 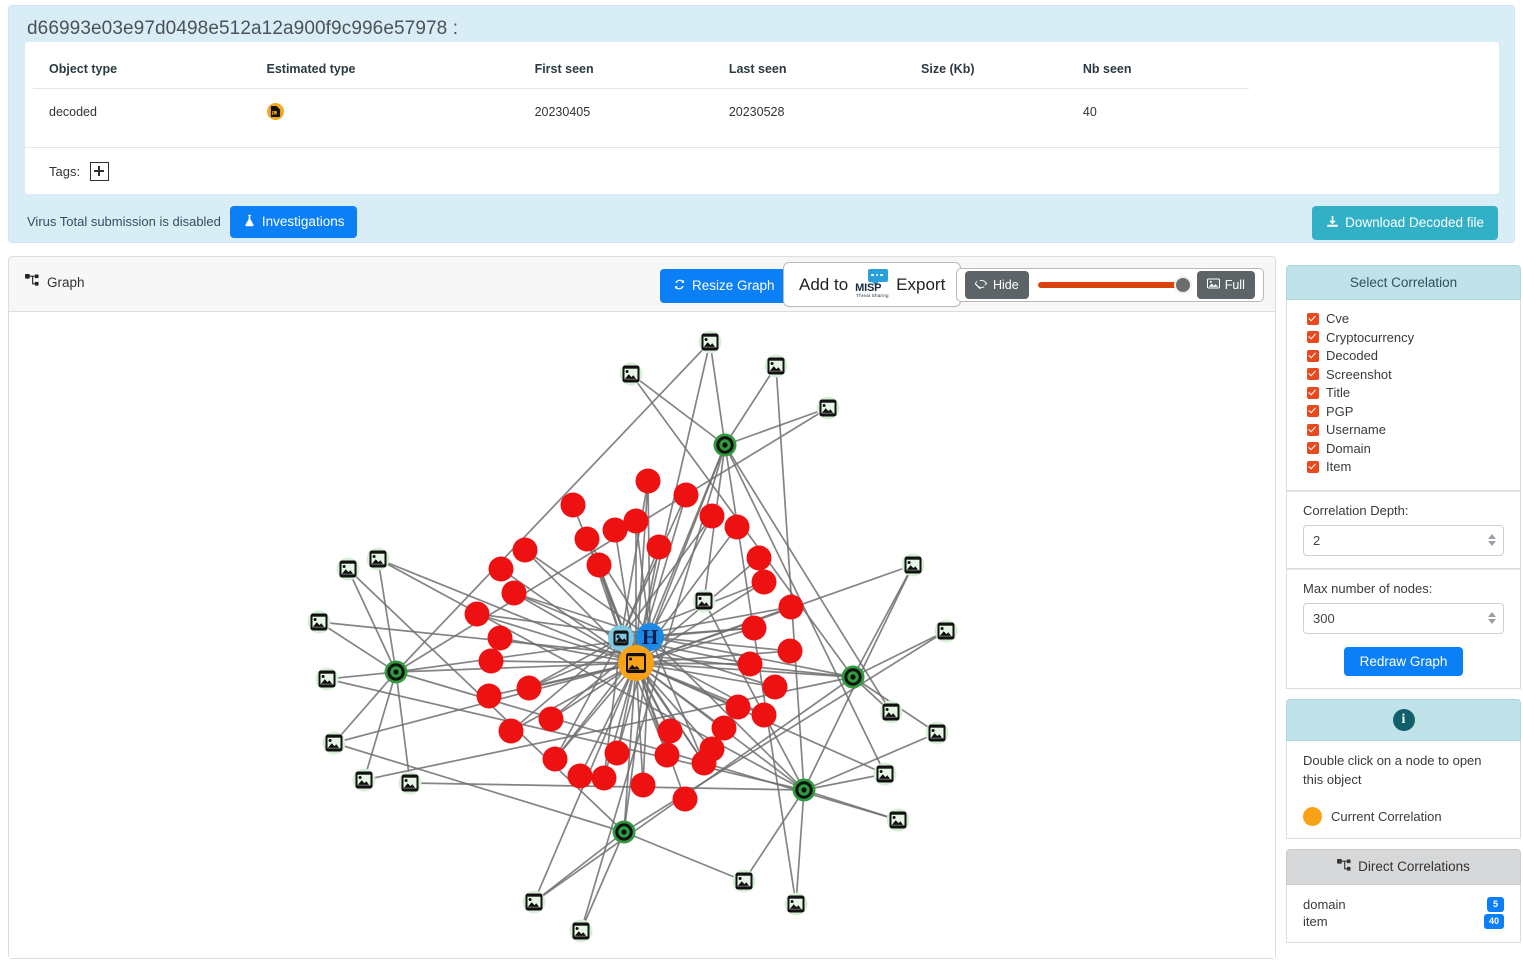 What do you see at coordinates (641, 112) in the screenshot?
I see `table-row: decoded 20230405 20230528 40` at bounding box center [641, 112].